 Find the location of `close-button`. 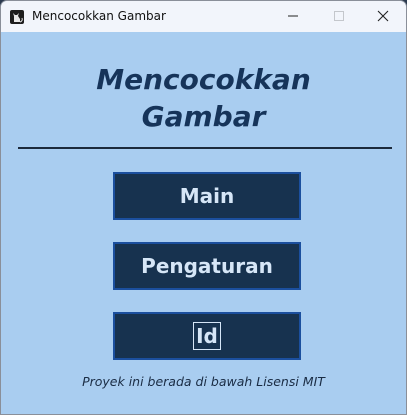

close-button is located at coordinates (383, 16).